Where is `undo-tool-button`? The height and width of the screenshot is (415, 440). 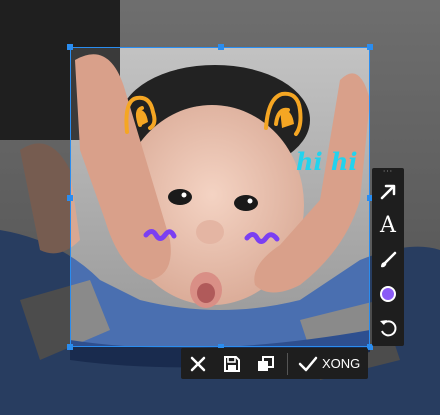
undo-tool-button is located at coordinates (388, 328).